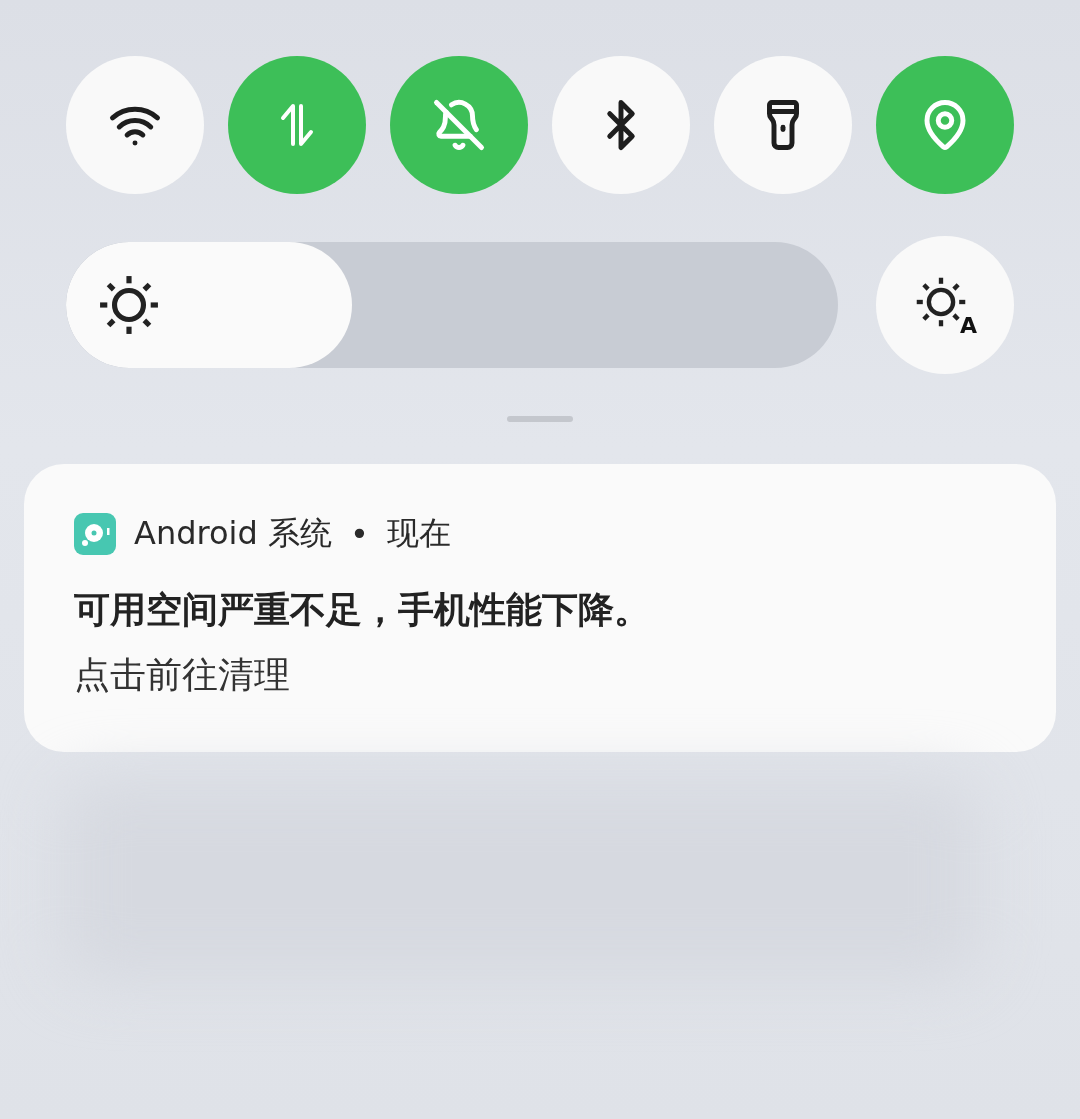  I want to click on app-icon, so click(95, 534).